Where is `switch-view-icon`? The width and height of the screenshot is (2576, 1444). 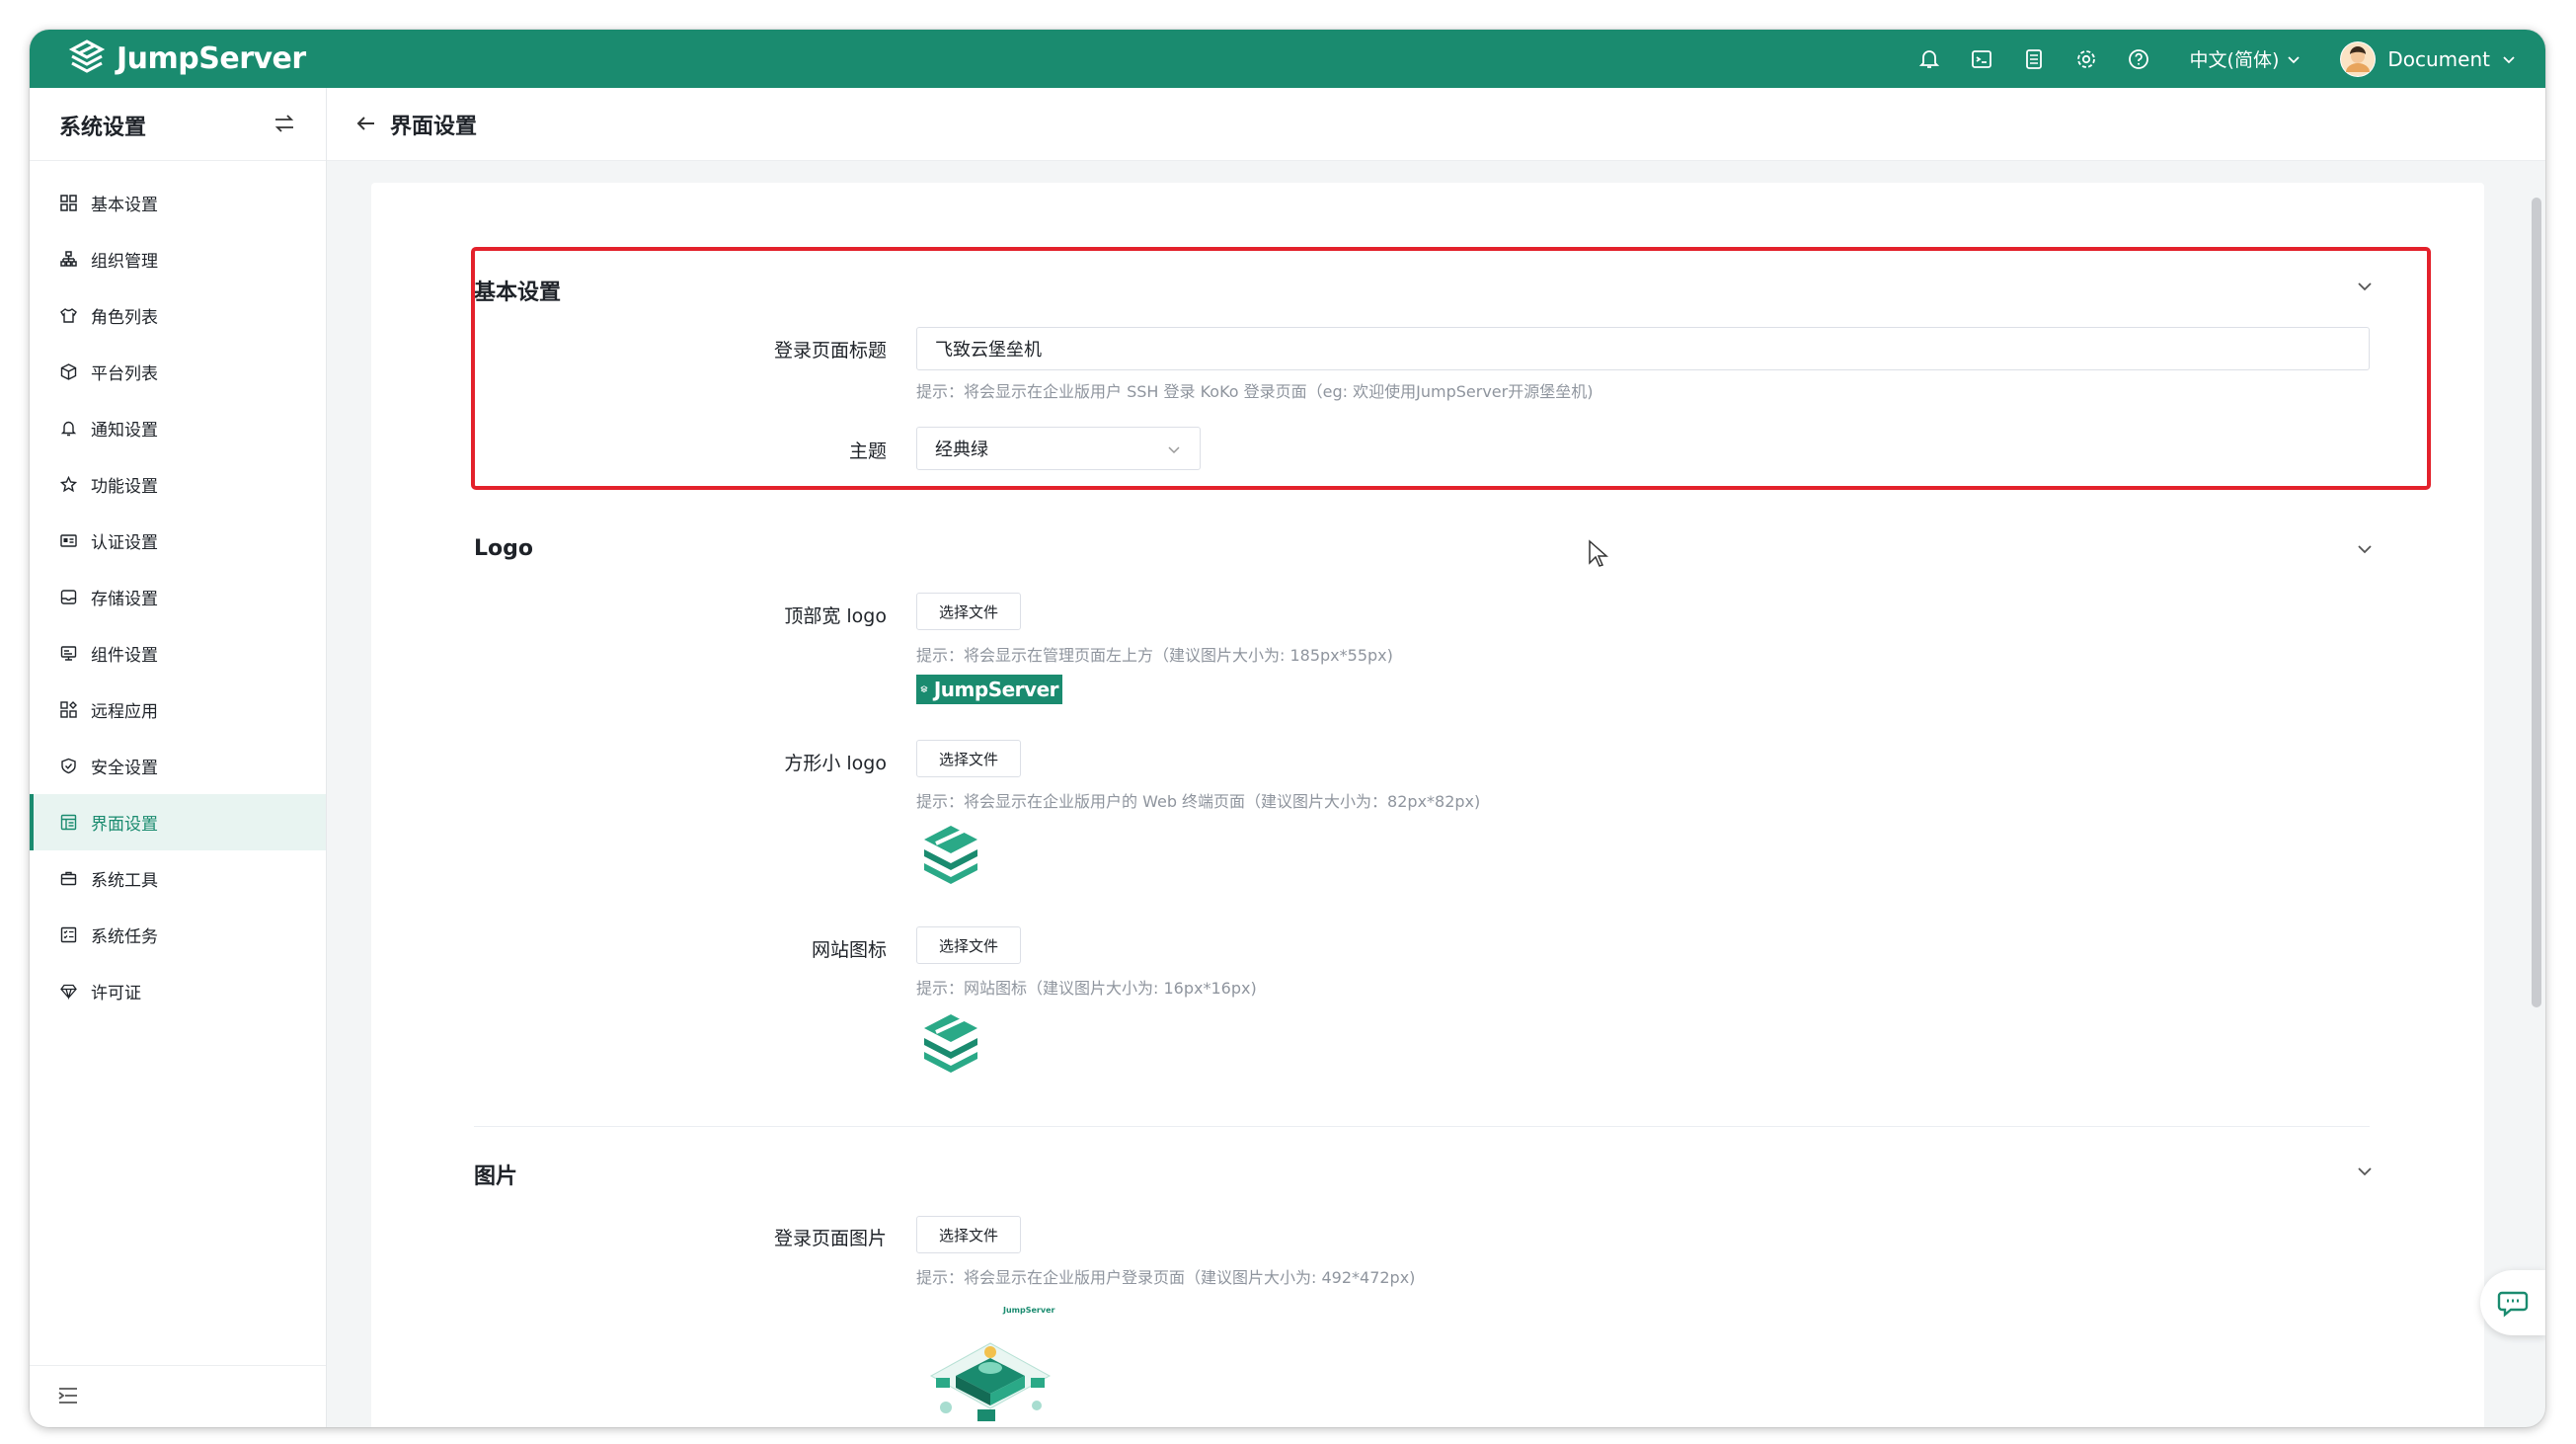 switch-view-icon is located at coordinates (284, 125).